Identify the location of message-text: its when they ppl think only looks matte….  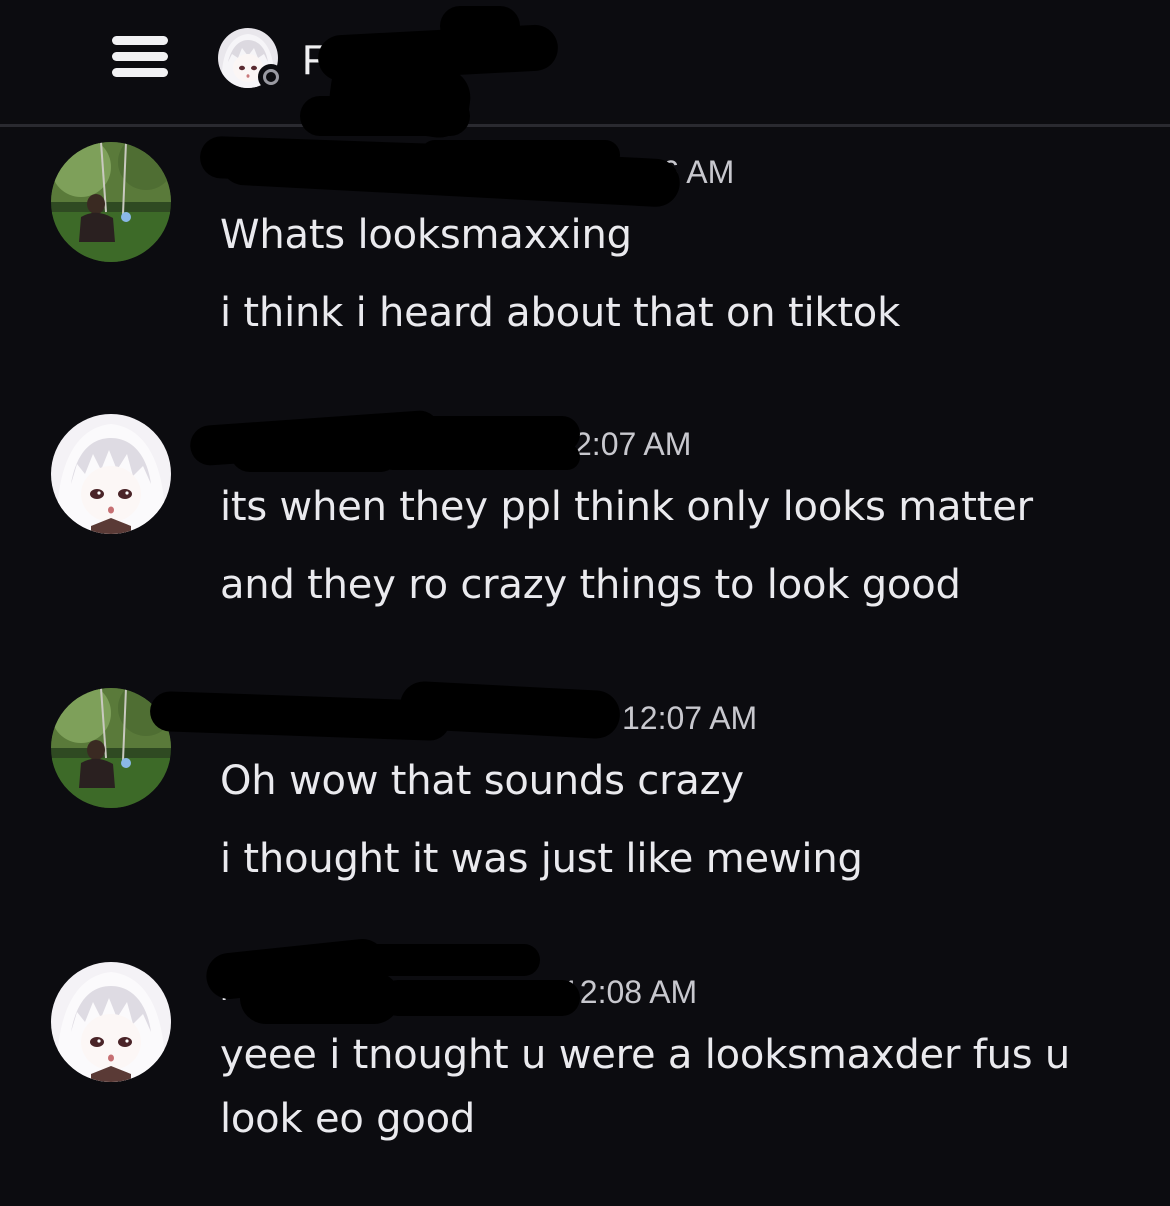
(626, 507).